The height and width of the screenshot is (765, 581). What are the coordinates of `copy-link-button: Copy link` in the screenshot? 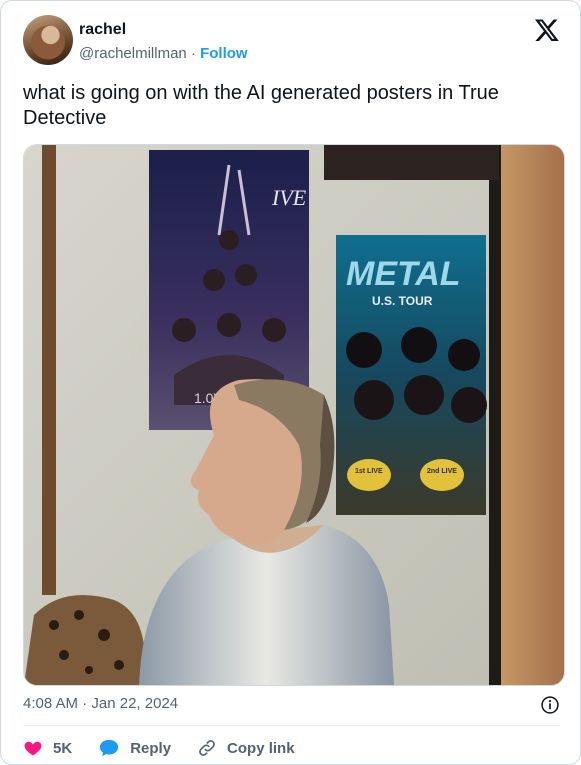 It's located at (246, 748).